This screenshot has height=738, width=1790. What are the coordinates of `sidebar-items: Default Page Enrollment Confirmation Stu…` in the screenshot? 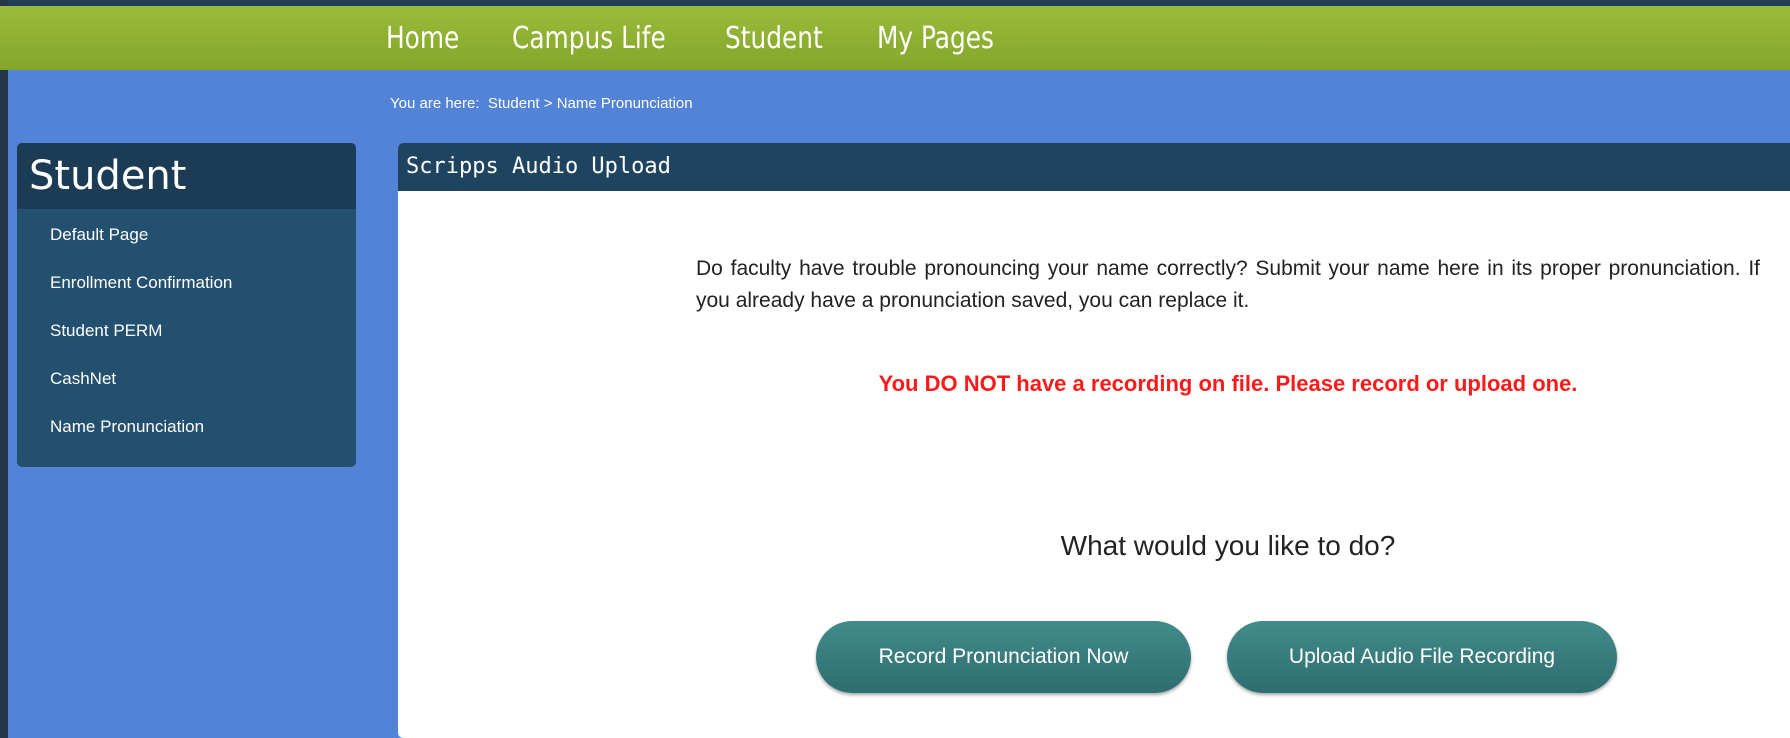 It's located at (186, 330).